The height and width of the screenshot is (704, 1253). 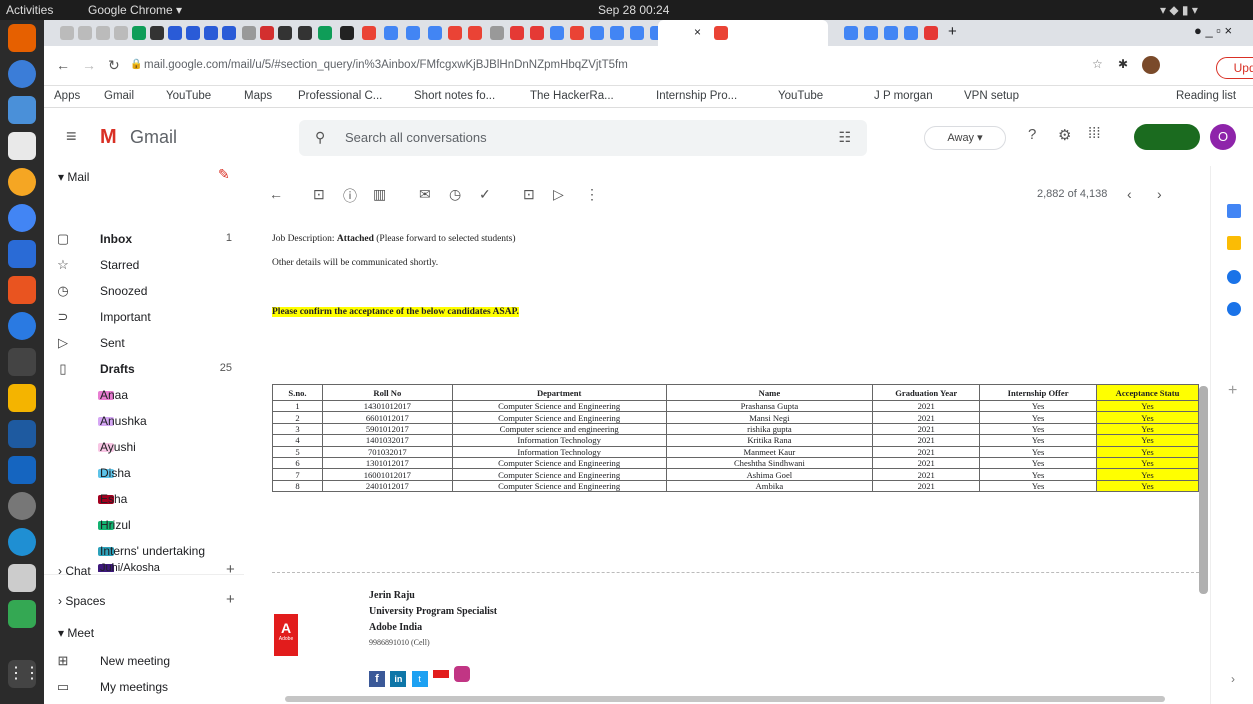 What do you see at coordinates (592, 194) in the screenshot?
I see `more-options-icon: ⋮` at bounding box center [592, 194].